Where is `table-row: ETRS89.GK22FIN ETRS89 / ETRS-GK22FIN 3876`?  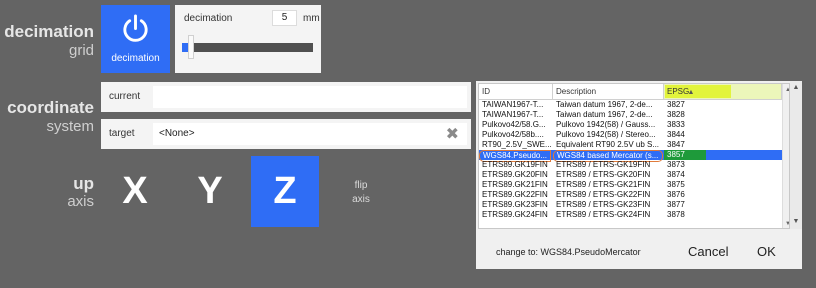 table-row: ETRS89.GK22FIN ETRS89 / ETRS-GK22FIN 3876 is located at coordinates (634, 195).